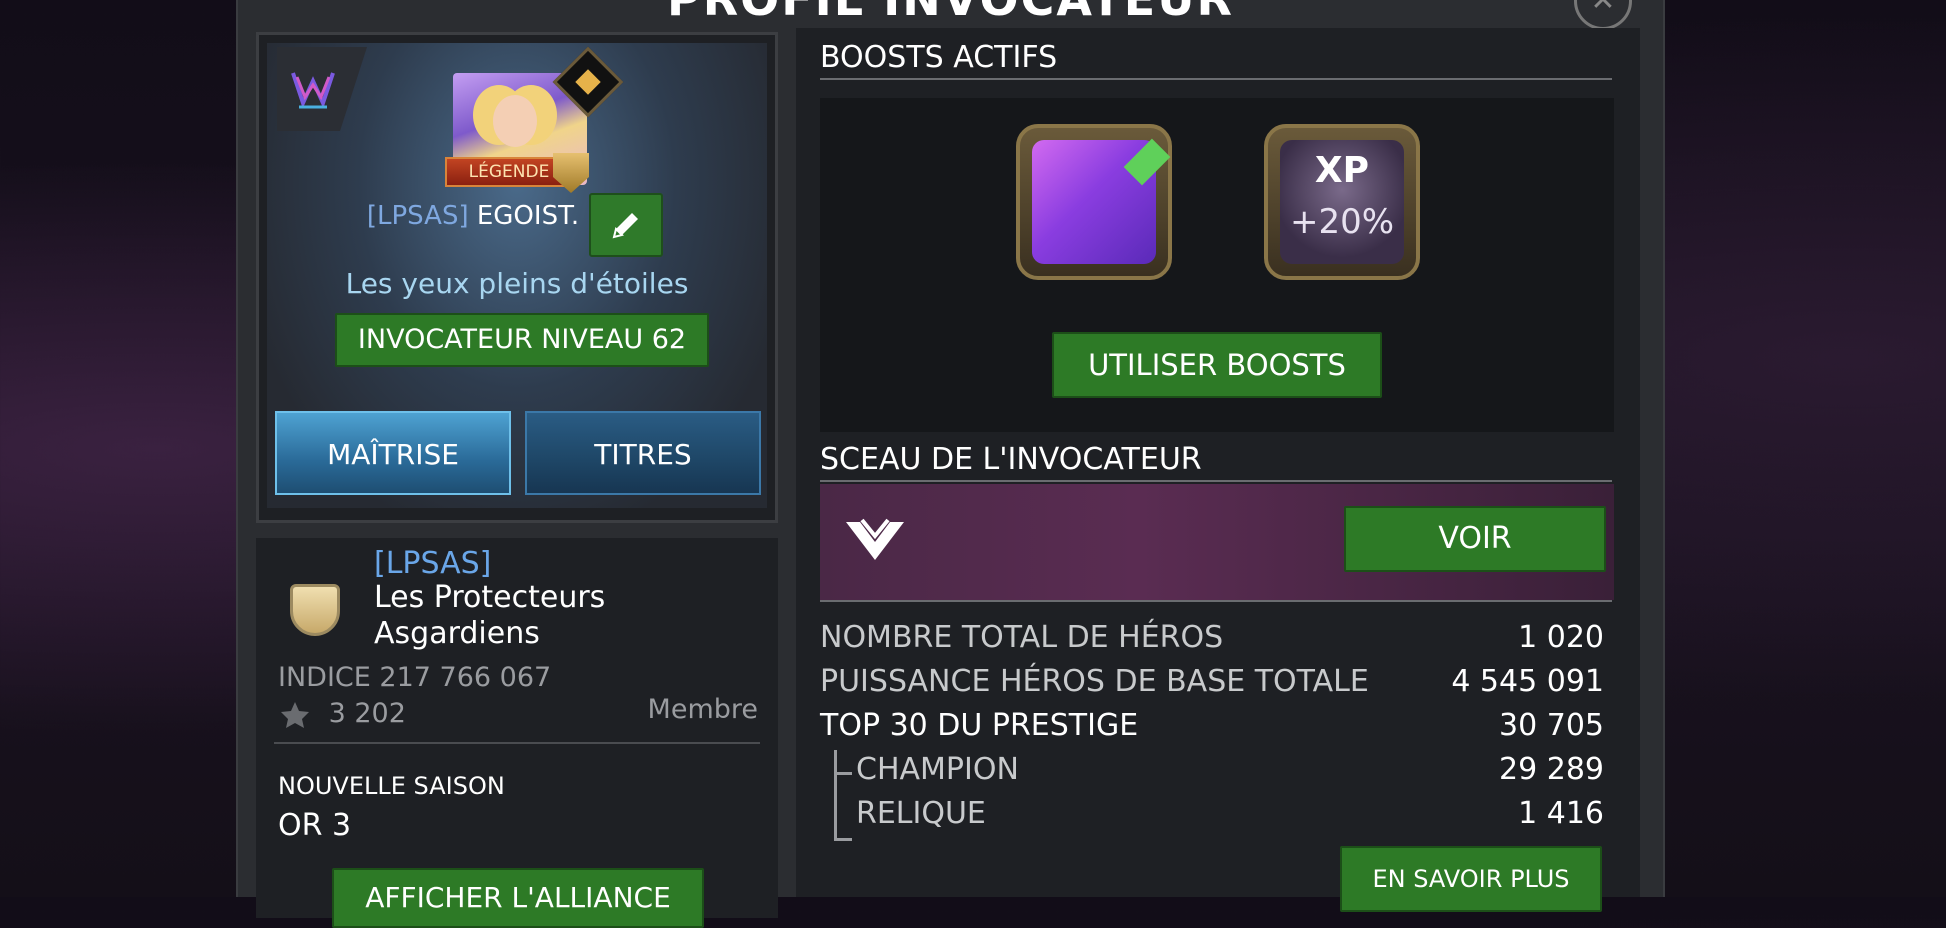 The width and height of the screenshot is (1946, 928). Describe the element at coordinates (1094, 681) in the screenshot. I see `stat-label: PUISSANCE HÉROS DE BASE TOTALE` at that location.